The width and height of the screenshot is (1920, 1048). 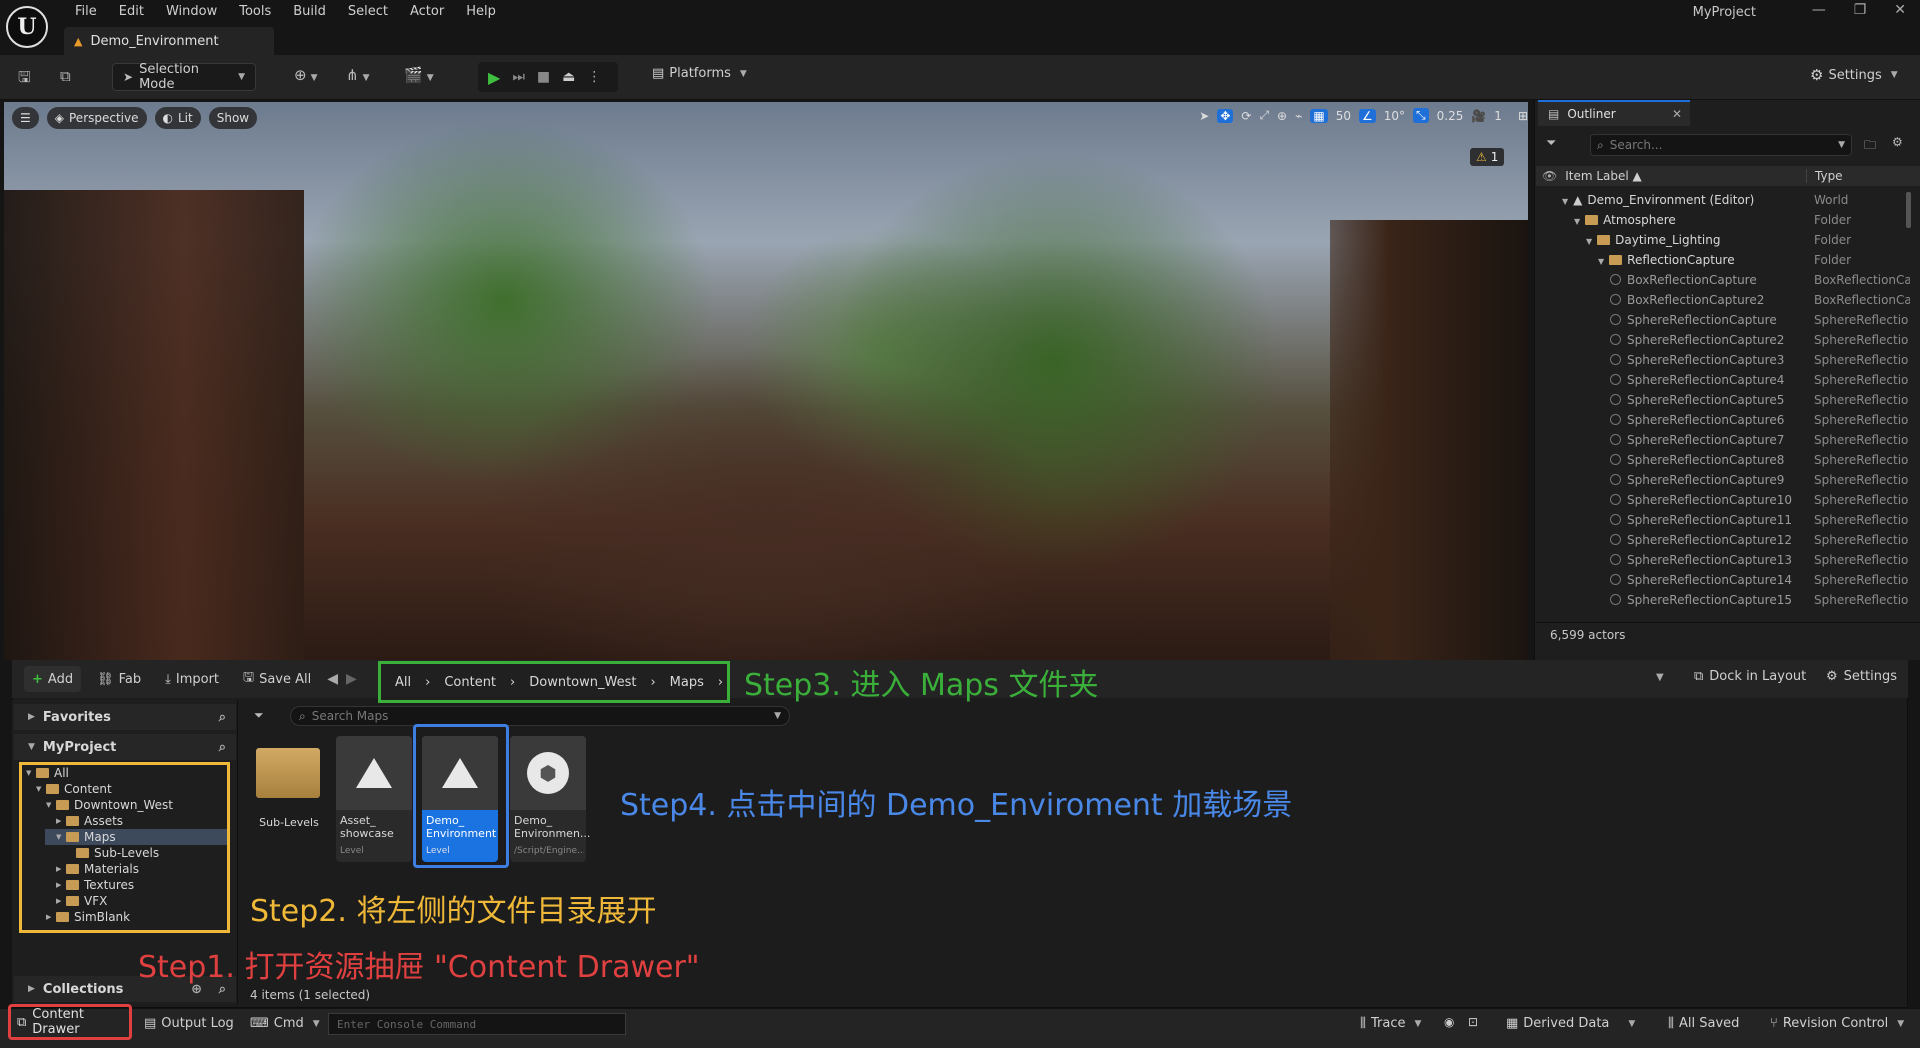 I want to click on outliner-row: SphereReflectionCapture SphereReflectio, so click(x=1723, y=320).